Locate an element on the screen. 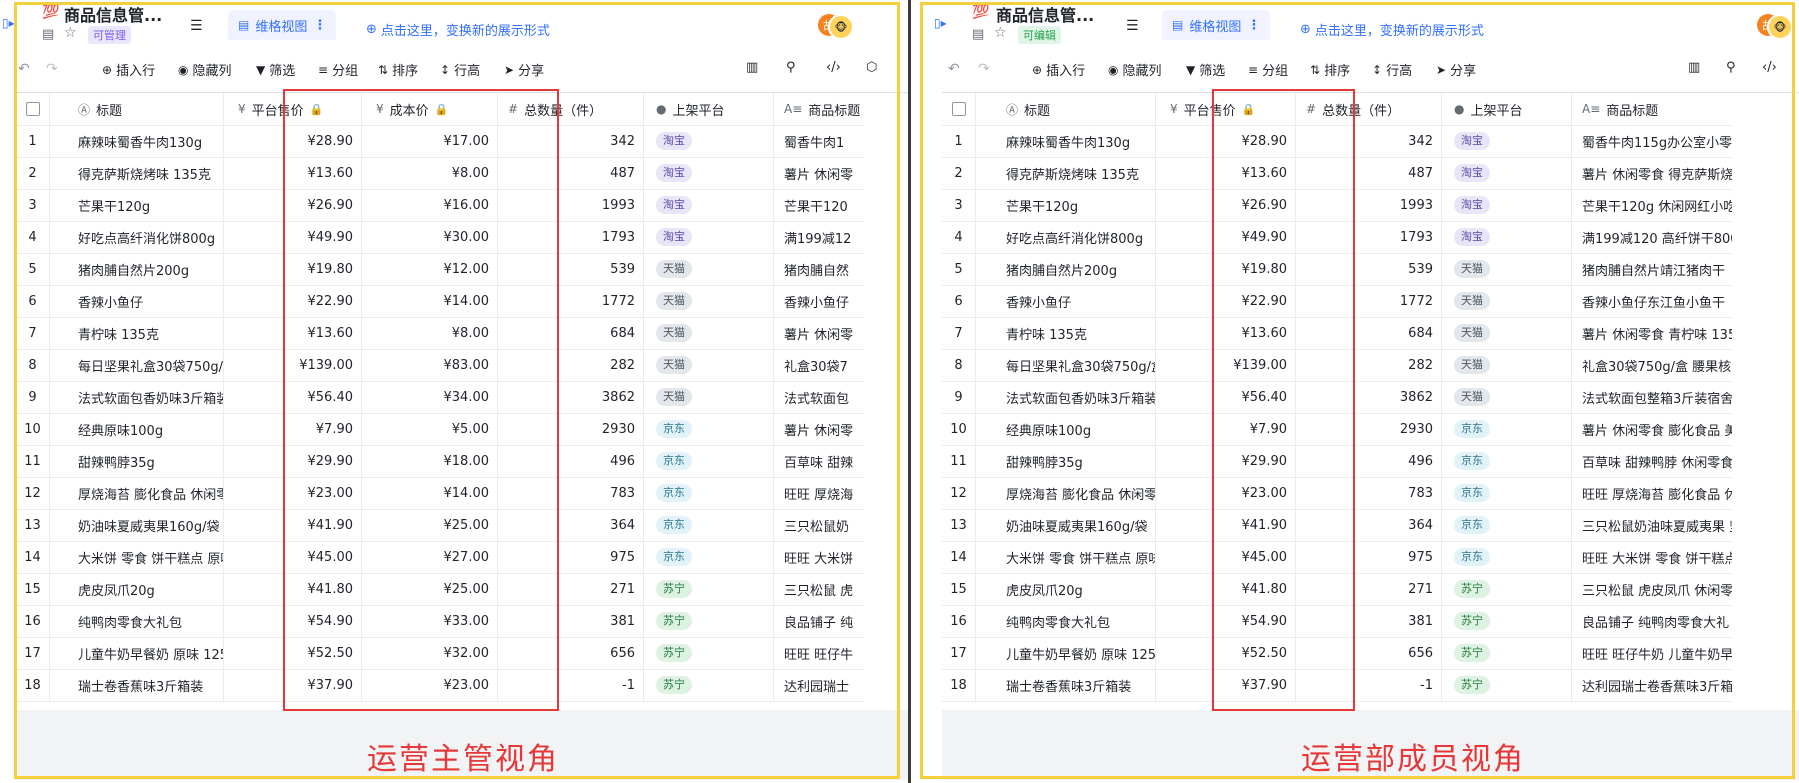 Image resolution: width=1799 pixels, height=783 pixels. cell-product-title: 礼盒30袋750g/盒 腰果核 is located at coordinates (1652, 365).